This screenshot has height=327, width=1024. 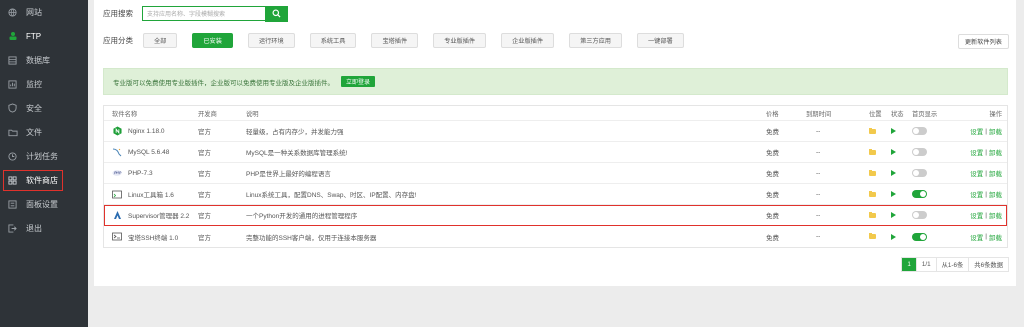 What do you see at coordinates (117, 152) in the screenshot?
I see `mysql-icon` at bounding box center [117, 152].